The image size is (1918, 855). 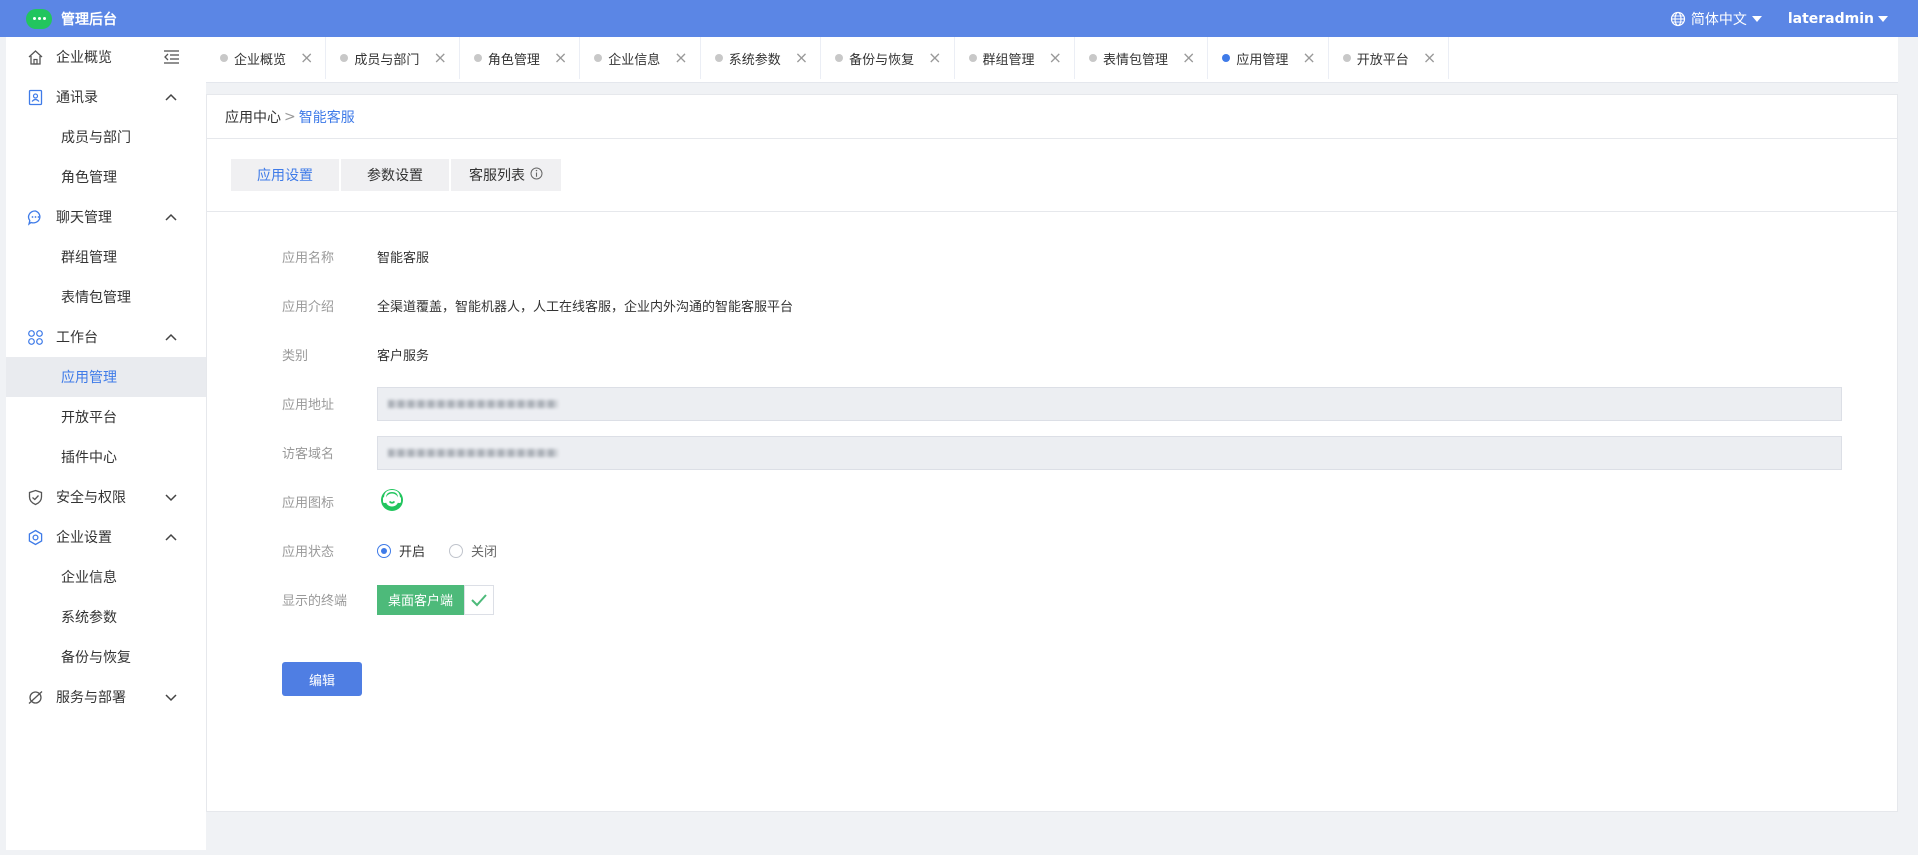 I want to click on tab-roles: 角色管理 ×, so click(x=520, y=58).